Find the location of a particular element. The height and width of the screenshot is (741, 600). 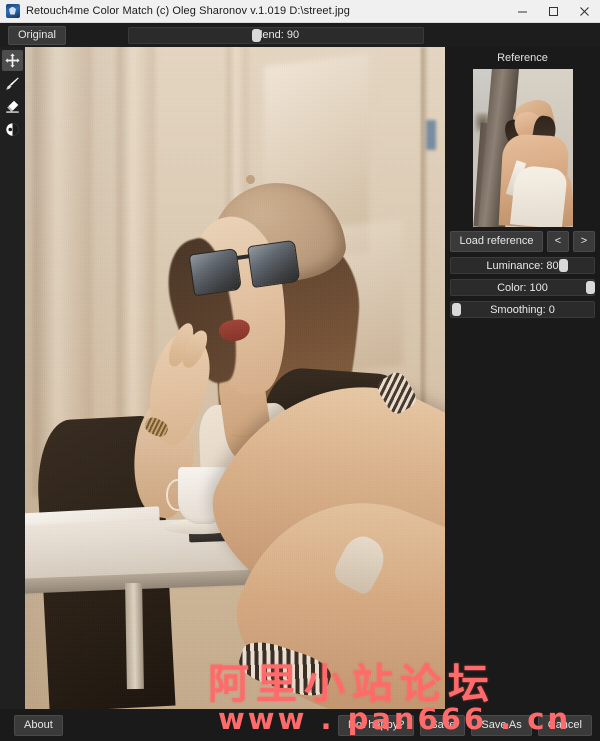

smoothing-slider: Smoothing: 0 is located at coordinates (522, 309).